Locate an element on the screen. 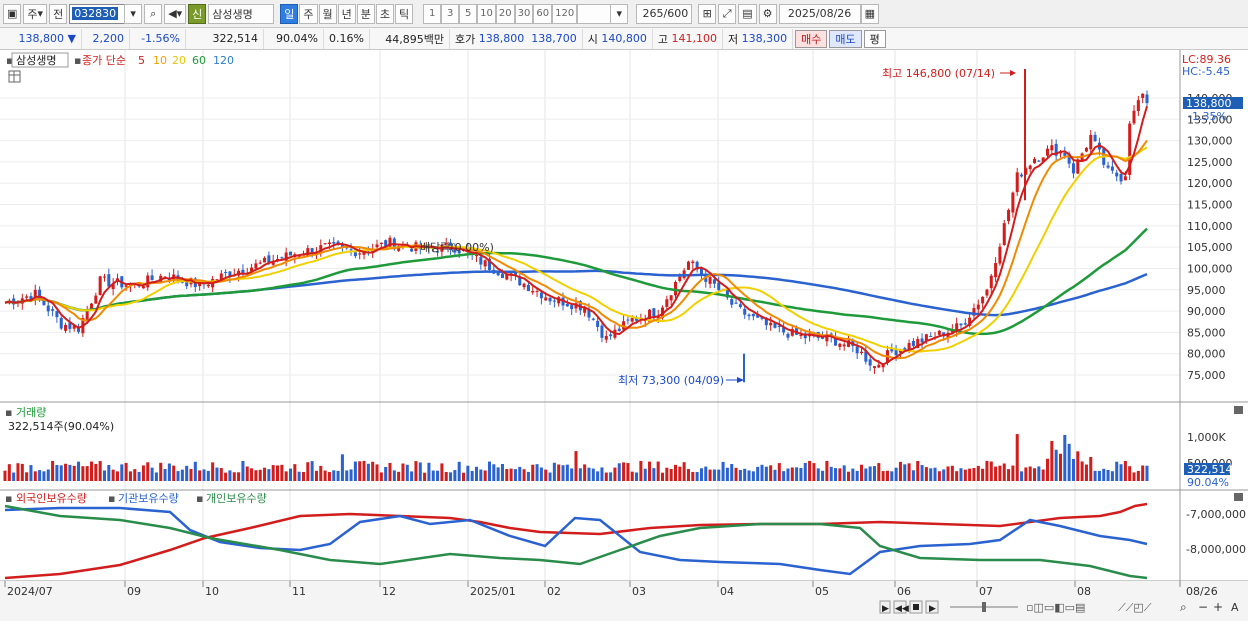  volume-ratio: 90.04% is located at coordinates (294, 38).